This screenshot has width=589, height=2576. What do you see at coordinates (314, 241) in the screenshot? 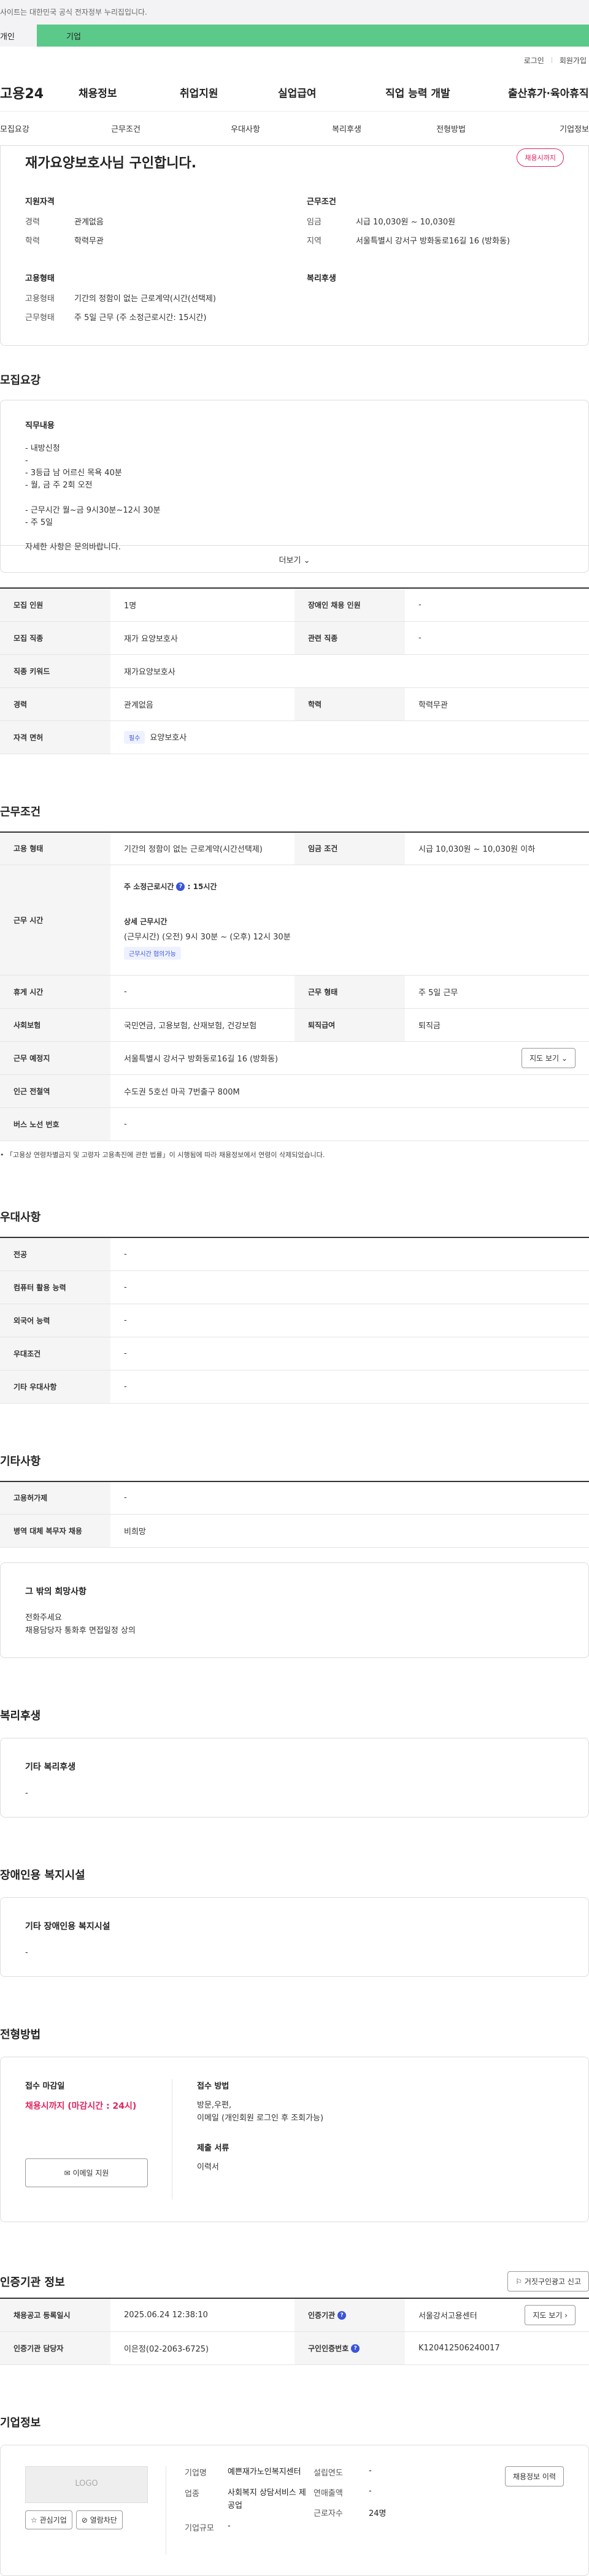
I see `label: 지역` at bounding box center [314, 241].